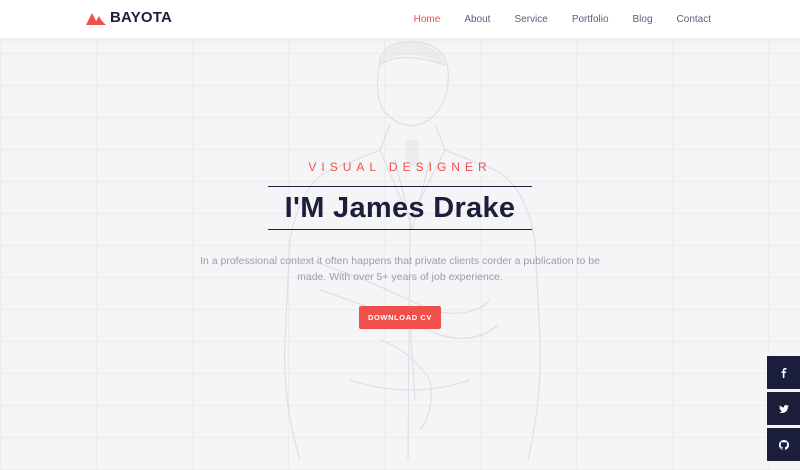  I want to click on github-icon, so click(783, 444).